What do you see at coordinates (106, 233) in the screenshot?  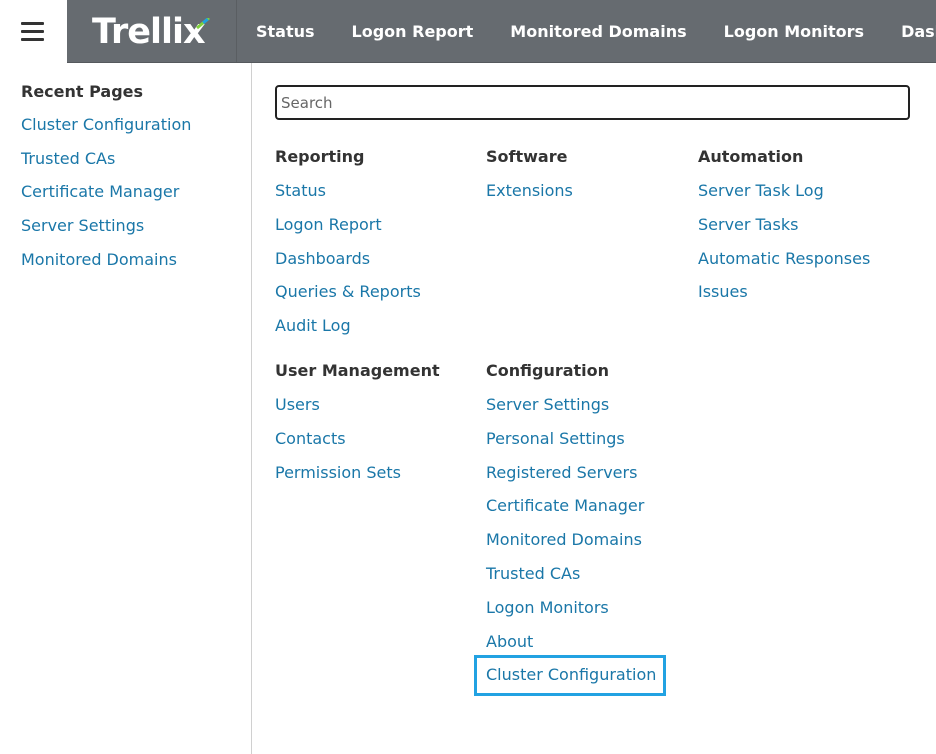 I see `recent-link-server-settings: Server Settings` at bounding box center [106, 233].